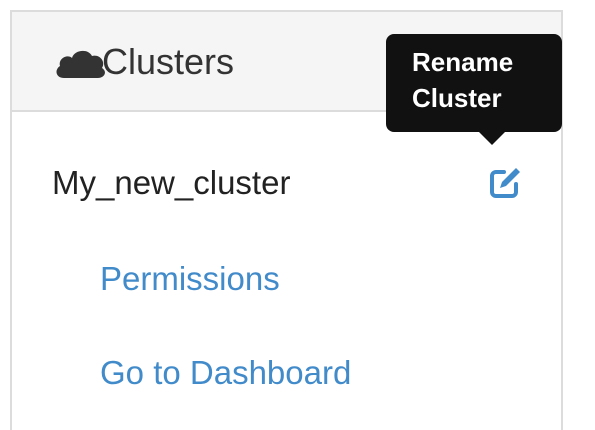 Image resolution: width=595 pixels, height=430 pixels. What do you see at coordinates (492, 138) in the screenshot?
I see `tooltip-arrow` at bounding box center [492, 138].